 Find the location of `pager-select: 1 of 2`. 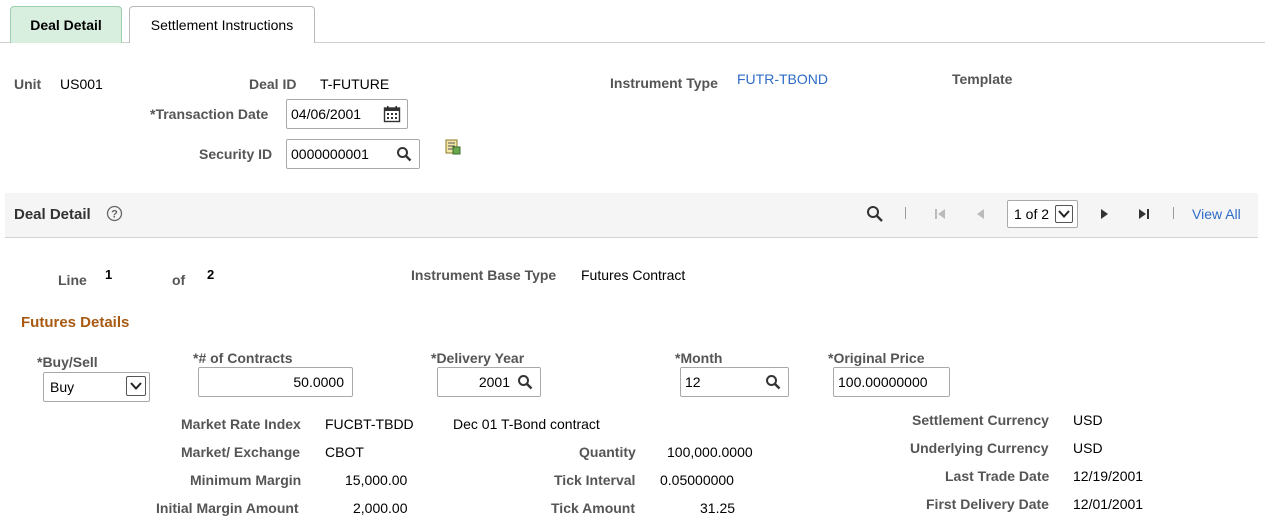

pager-select: 1 of 2 is located at coordinates (1042, 214).